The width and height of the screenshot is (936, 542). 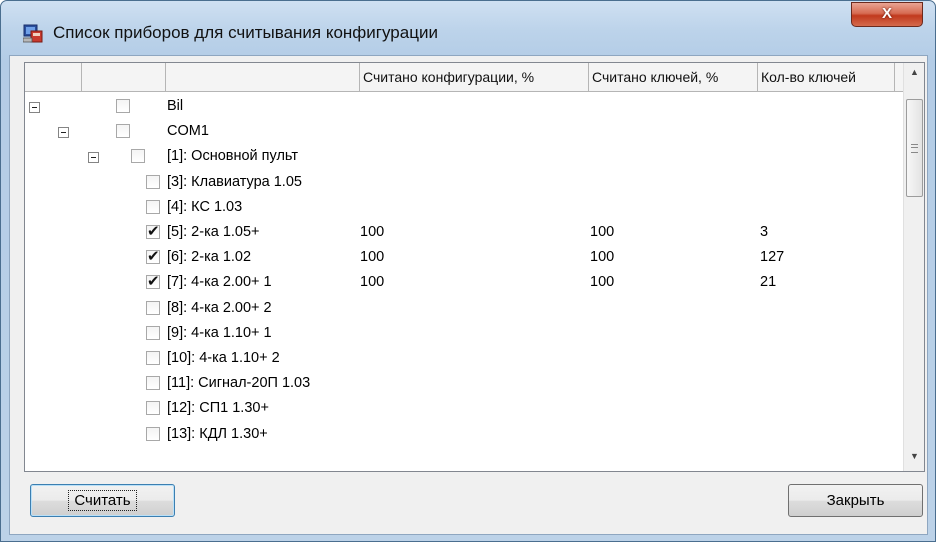 I want to click on tree-row: [9]: 4-ка 1.10+ 1, so click(x=465, y=334).